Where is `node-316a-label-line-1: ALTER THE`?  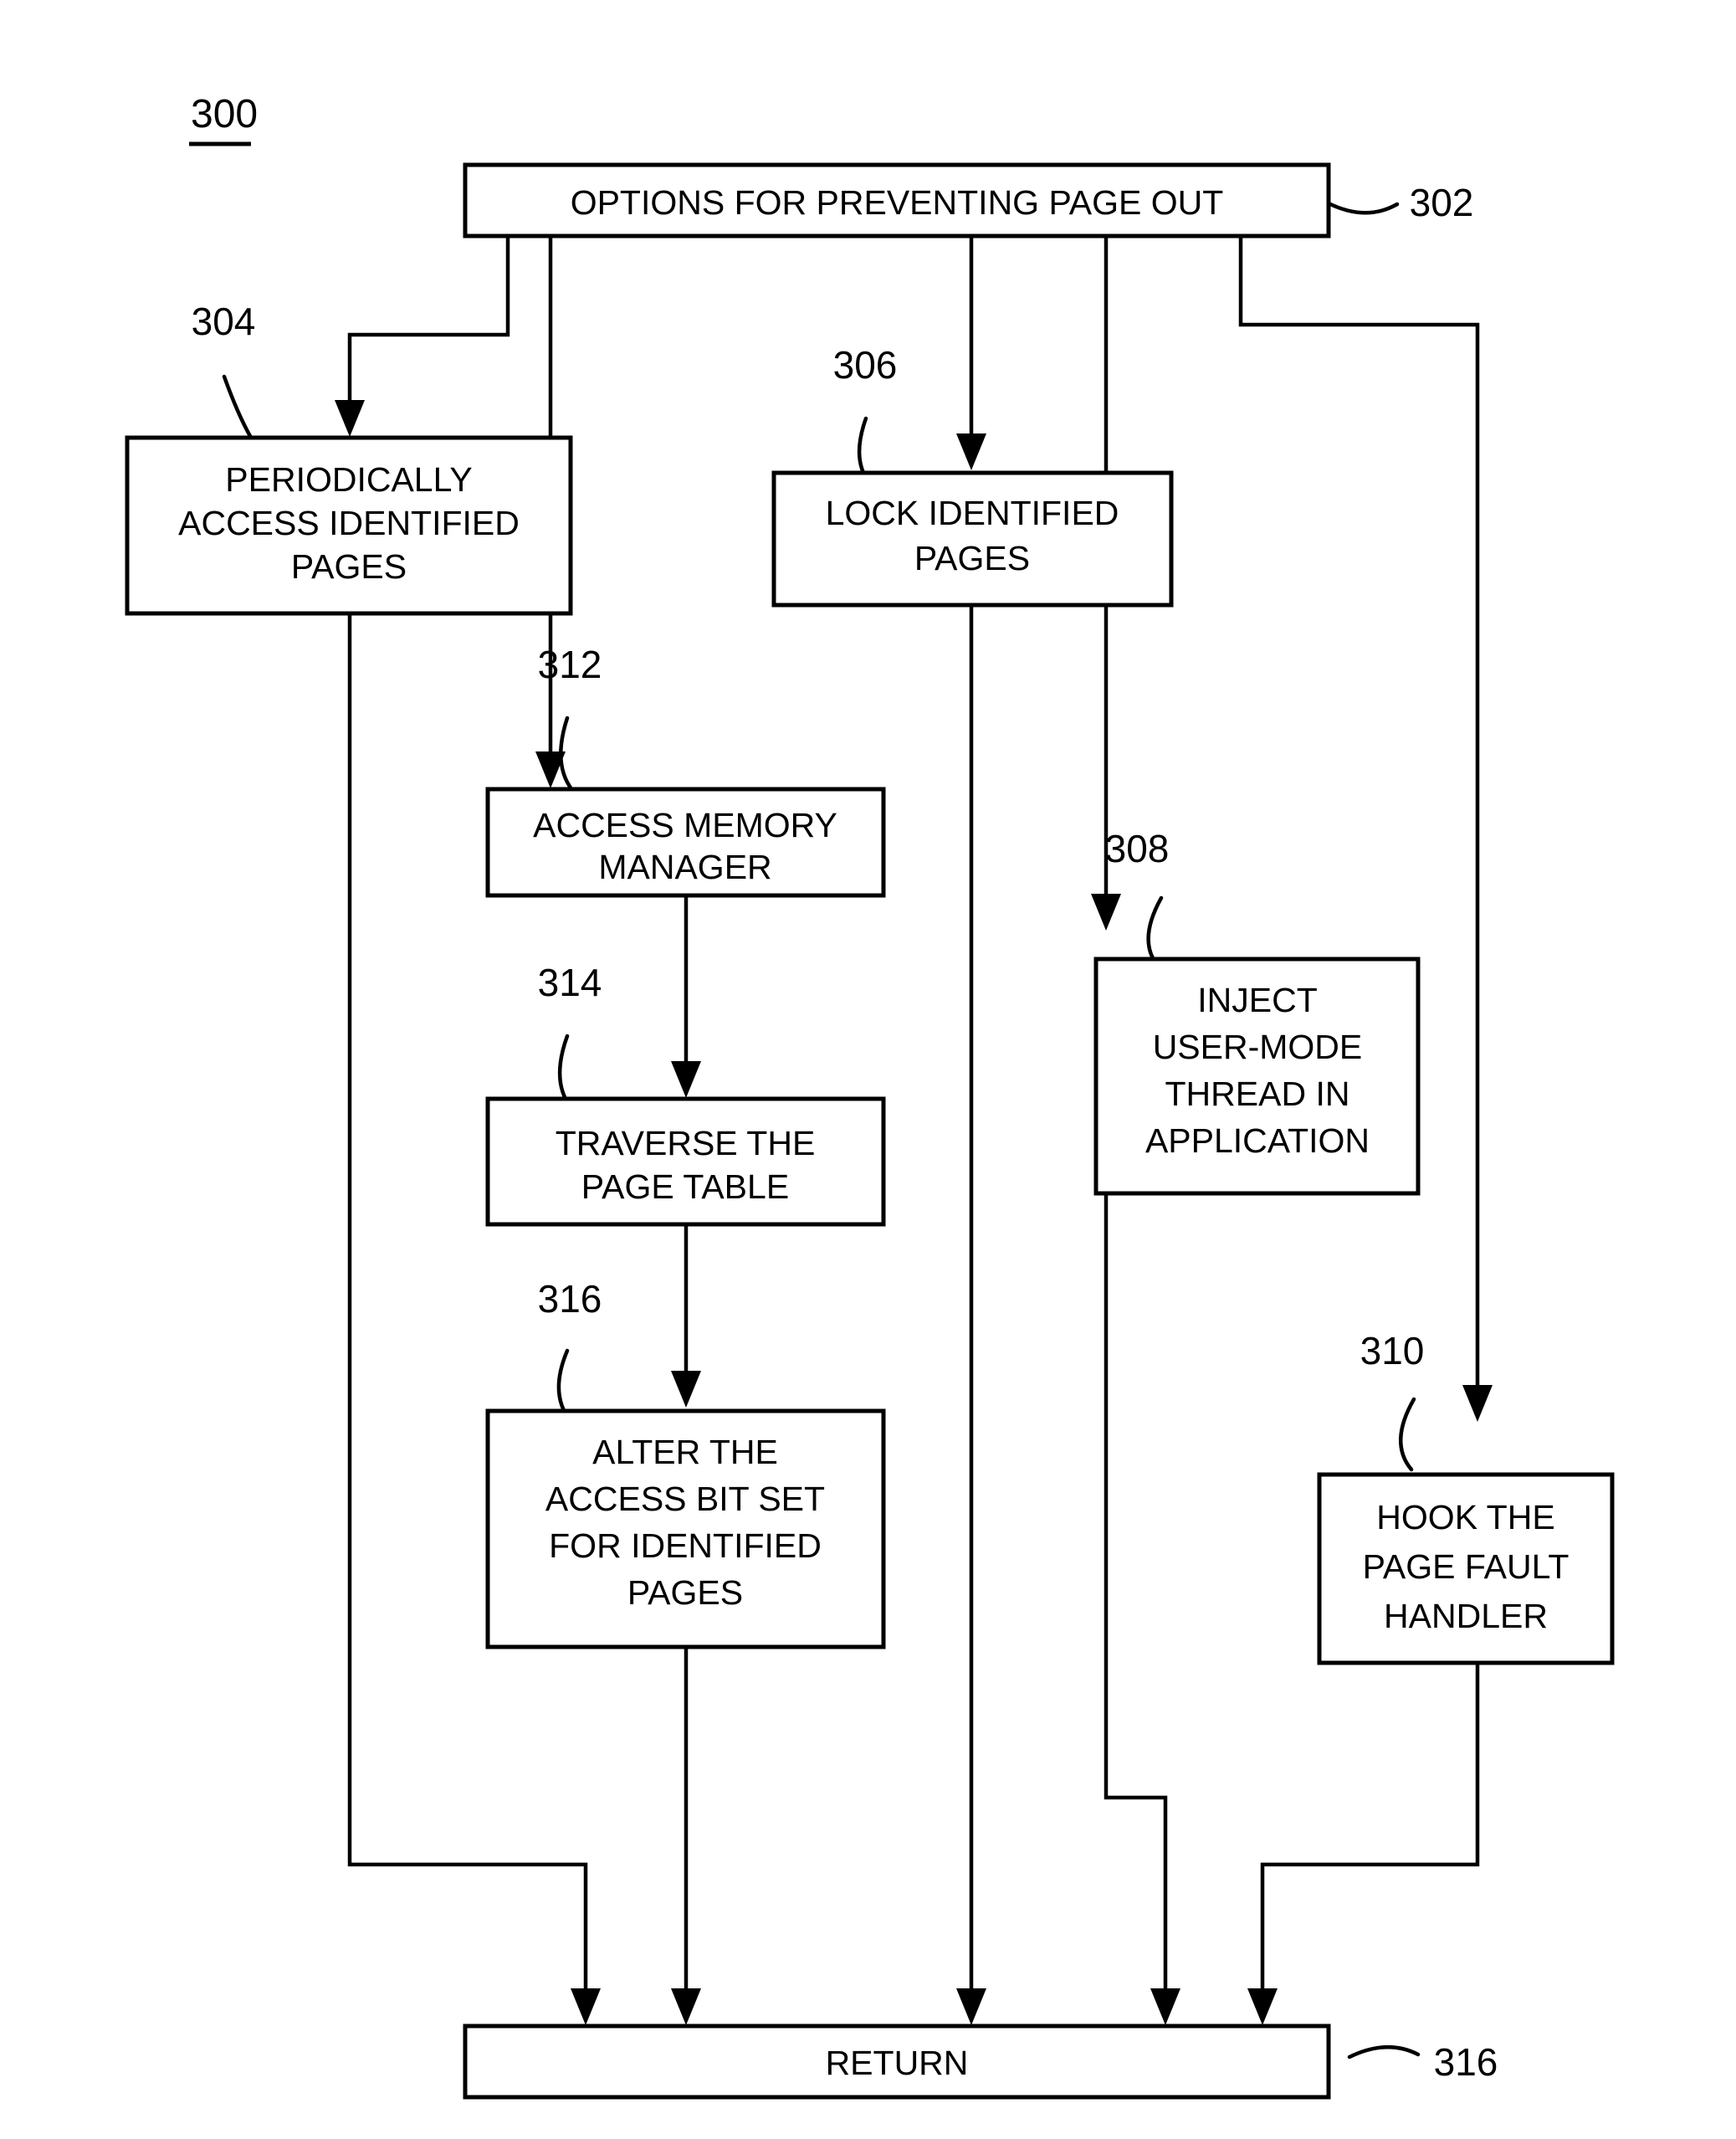
node-316a-label-line-1: ALTER THE is located at coordinates (685, 1452).